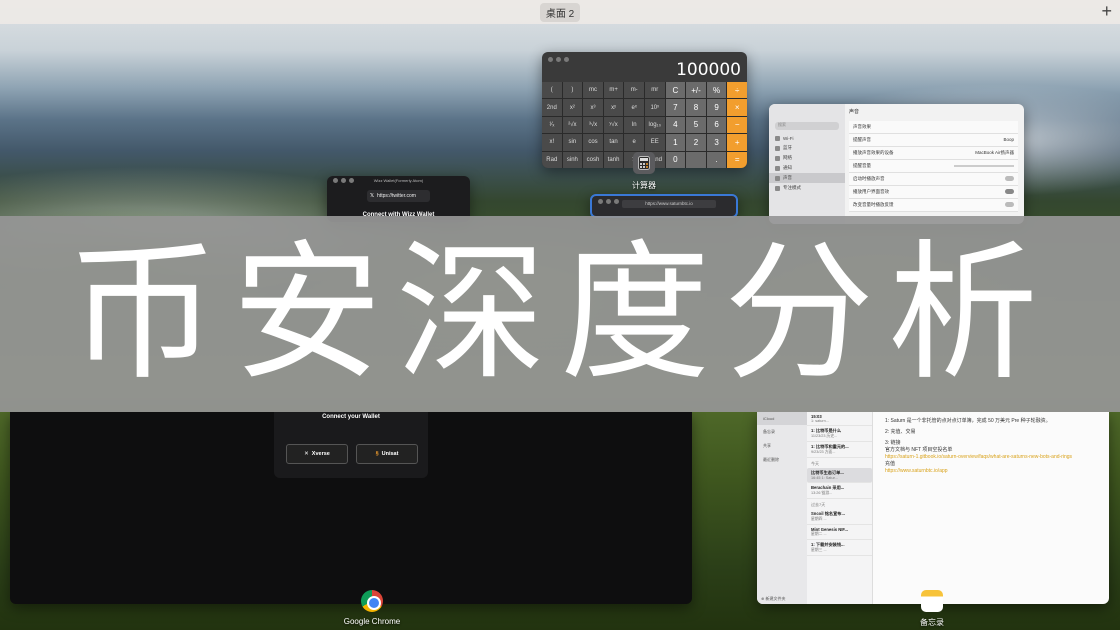  Describe the element at coordinates (932, 601) in the screenshot. I see `notes-app-icon` at that location.